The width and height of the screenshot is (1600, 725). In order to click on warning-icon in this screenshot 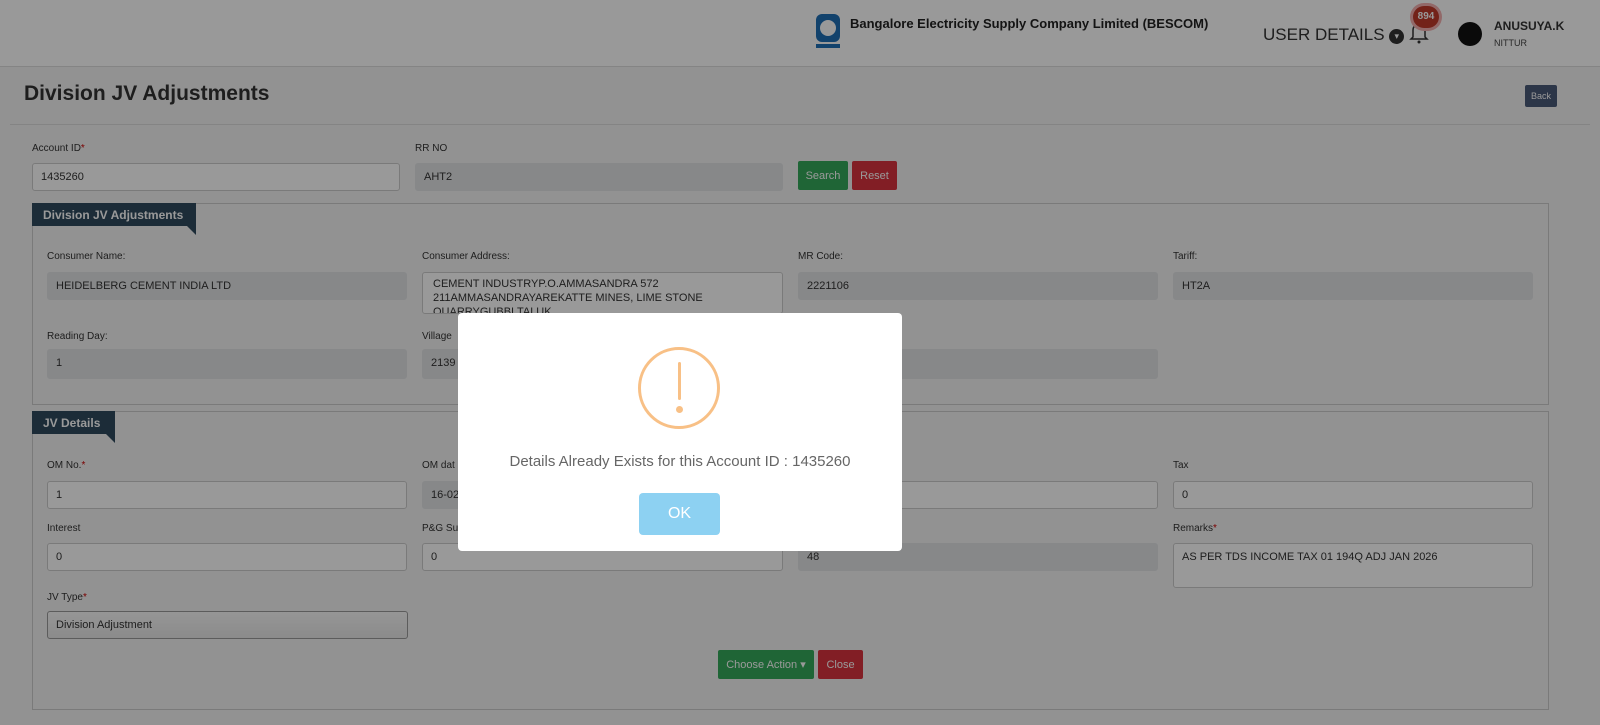, I will do `click(679, 388)`.